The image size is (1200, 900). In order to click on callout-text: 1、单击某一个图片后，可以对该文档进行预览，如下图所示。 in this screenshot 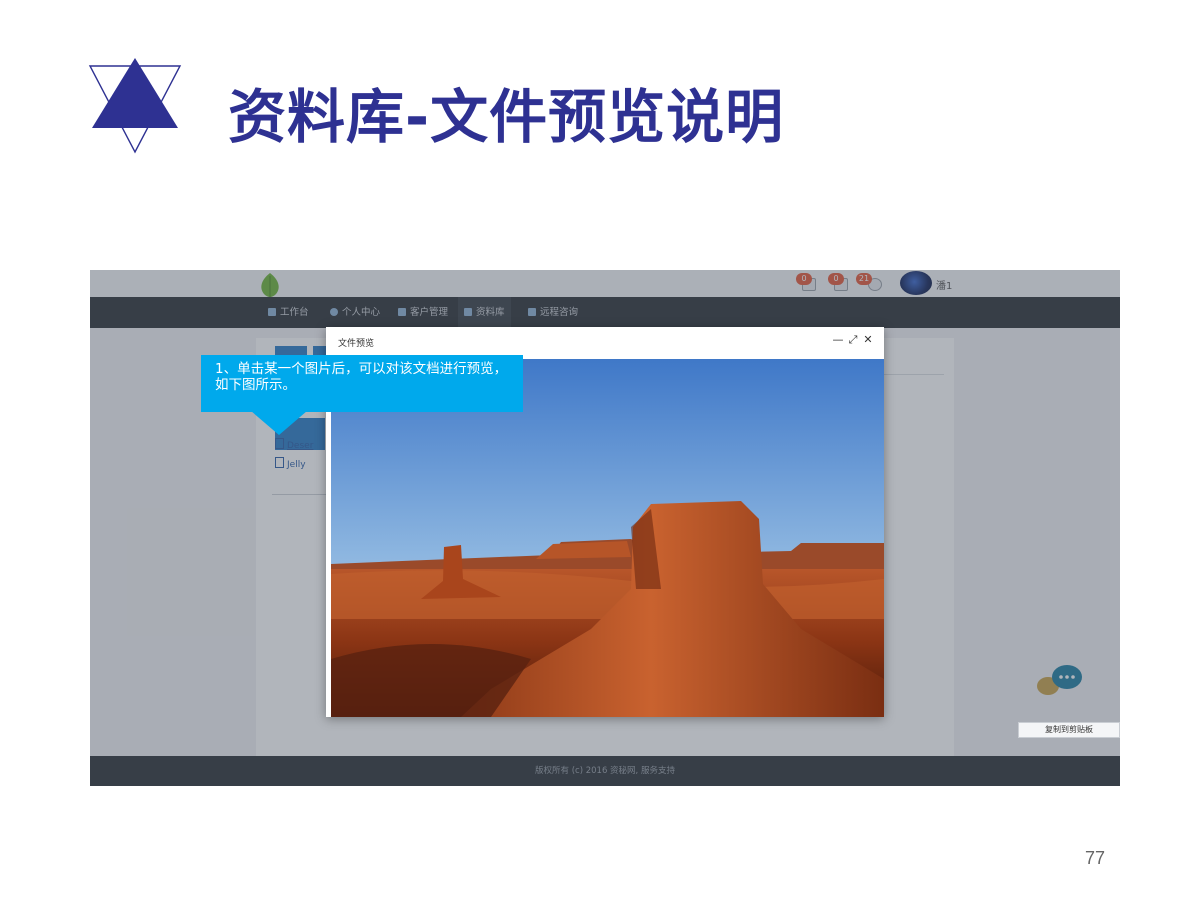, I will do `click(361, 377)`.